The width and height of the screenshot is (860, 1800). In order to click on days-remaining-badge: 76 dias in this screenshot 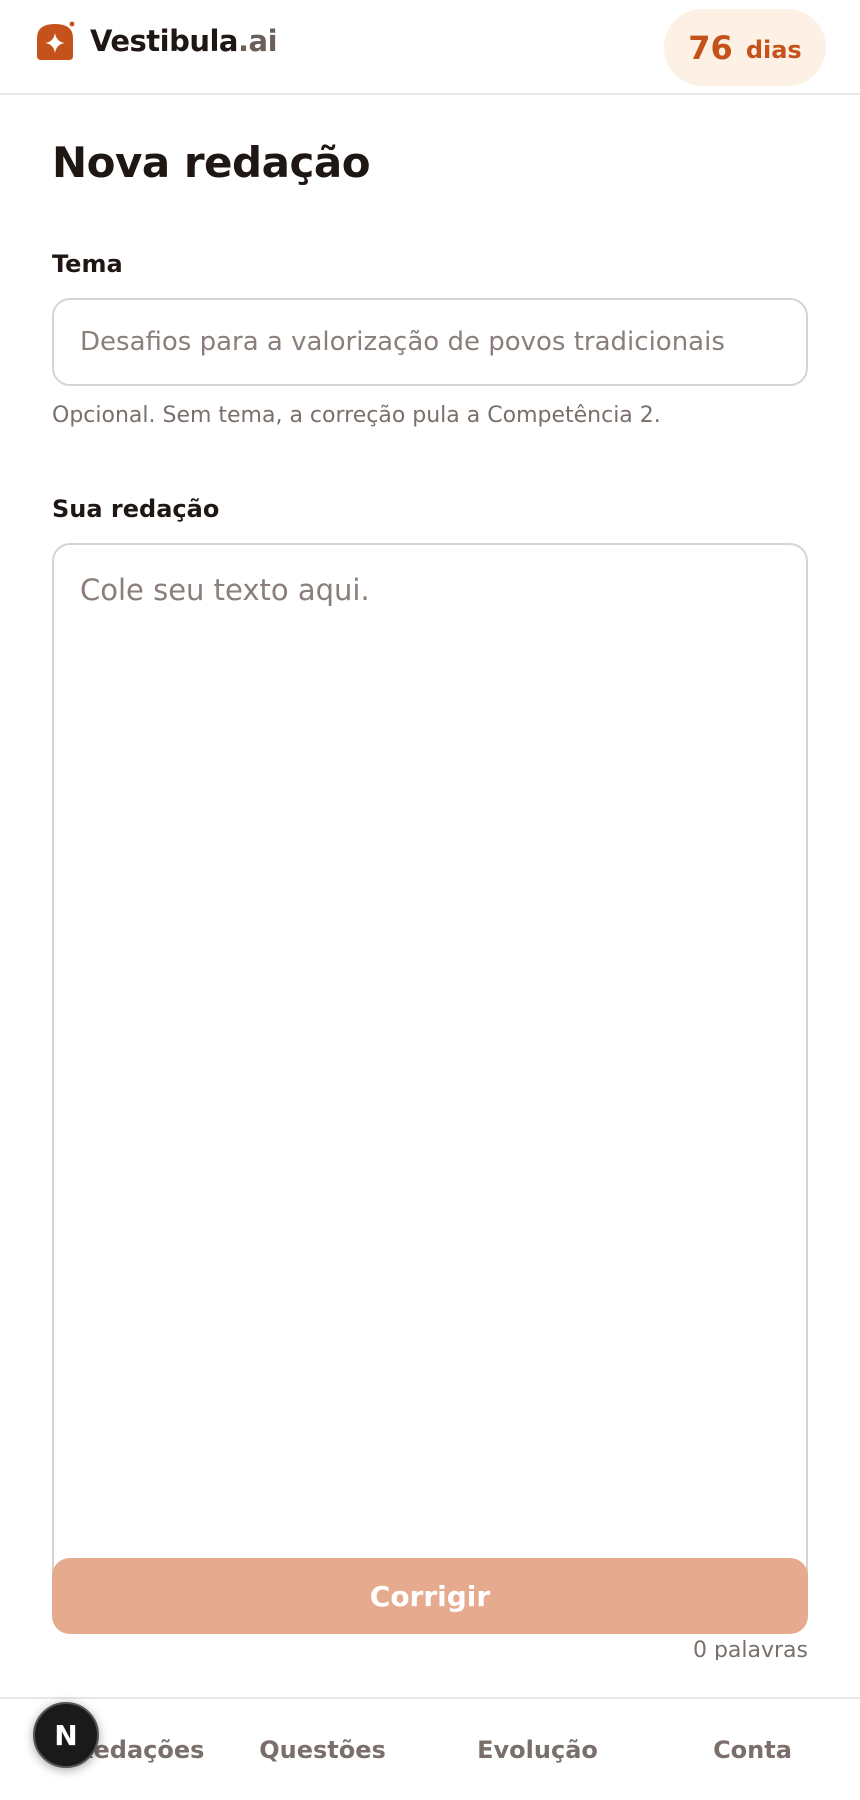, I will do `click(745, 47)`.